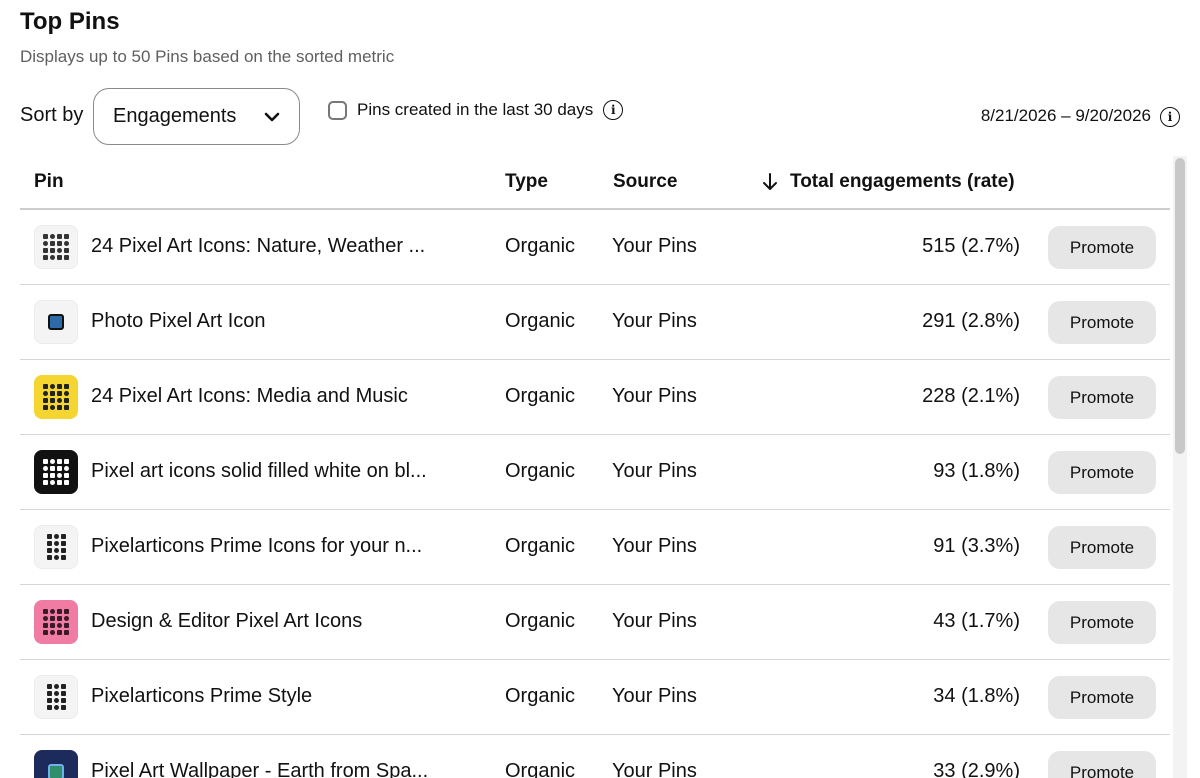 This screenshot has height=778, width=1200. I want to click on column-header-type: Type, so click(526, 181).